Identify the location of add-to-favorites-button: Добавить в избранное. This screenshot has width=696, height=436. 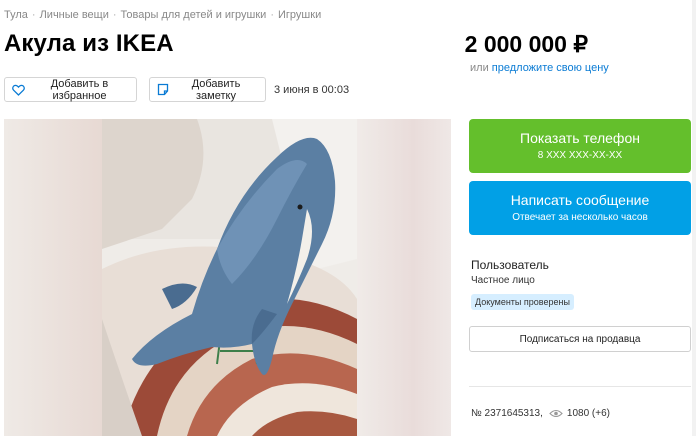
(70, 89).